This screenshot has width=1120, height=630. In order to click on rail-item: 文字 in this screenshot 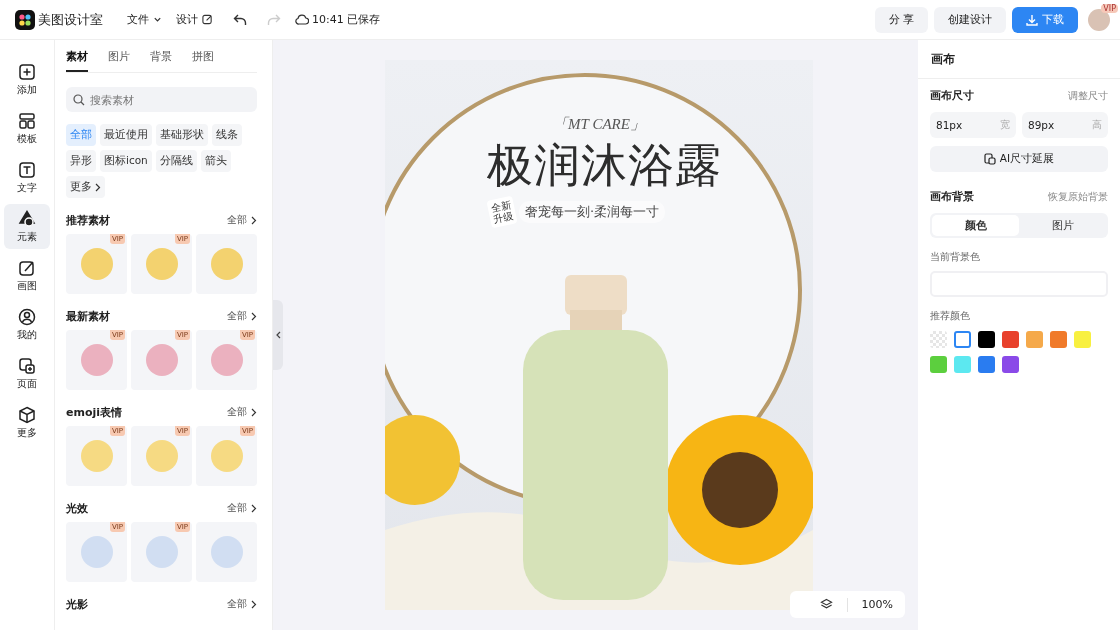, I will do `click(27, 177)`.